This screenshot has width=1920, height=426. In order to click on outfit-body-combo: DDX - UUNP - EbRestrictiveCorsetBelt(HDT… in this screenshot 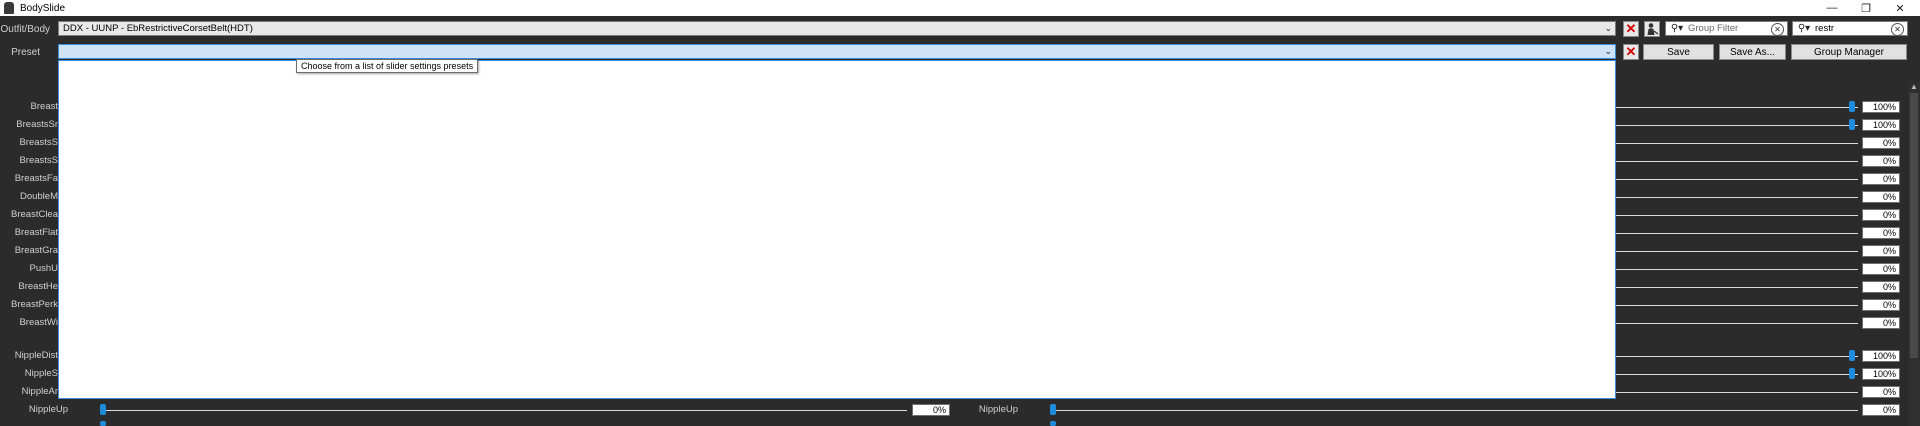, I will do `click(837, 28)`.